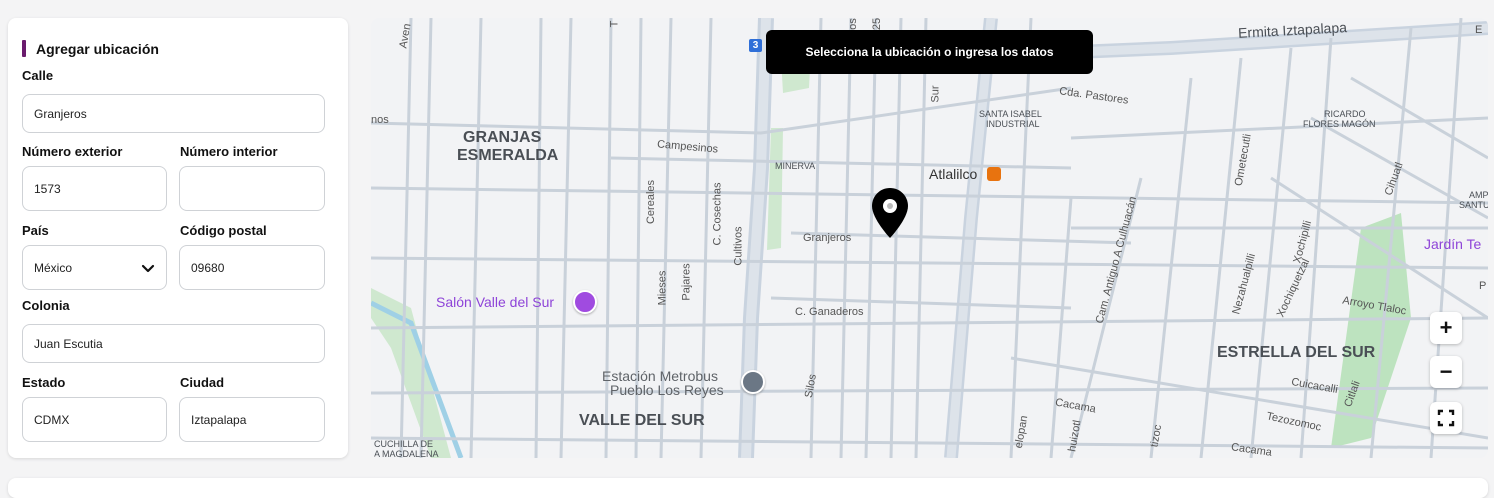 The height and width of the screenshot is (498, 1494). I want to click on metro-line-badge: 3, so click(755, 45).